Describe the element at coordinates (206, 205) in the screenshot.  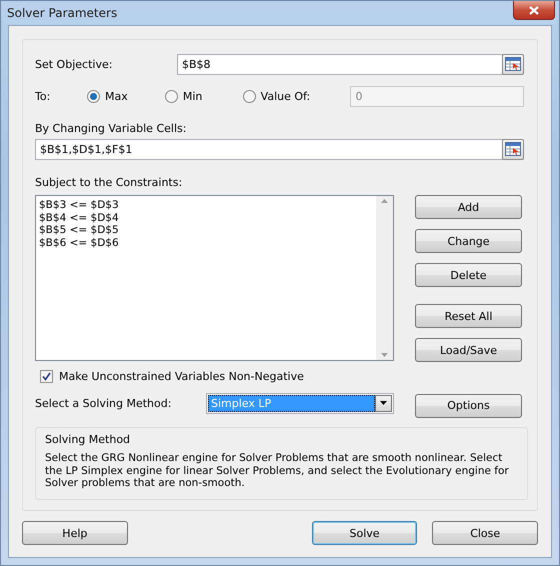
I see `constraint-item: $B$3 <= $D$3` at that location.